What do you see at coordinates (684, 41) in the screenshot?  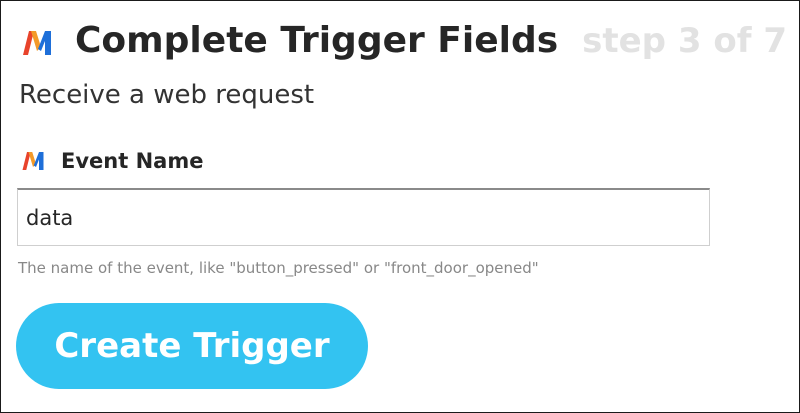 I see `step-indicator: step 3 of 7` at bounding box center [684, 41].